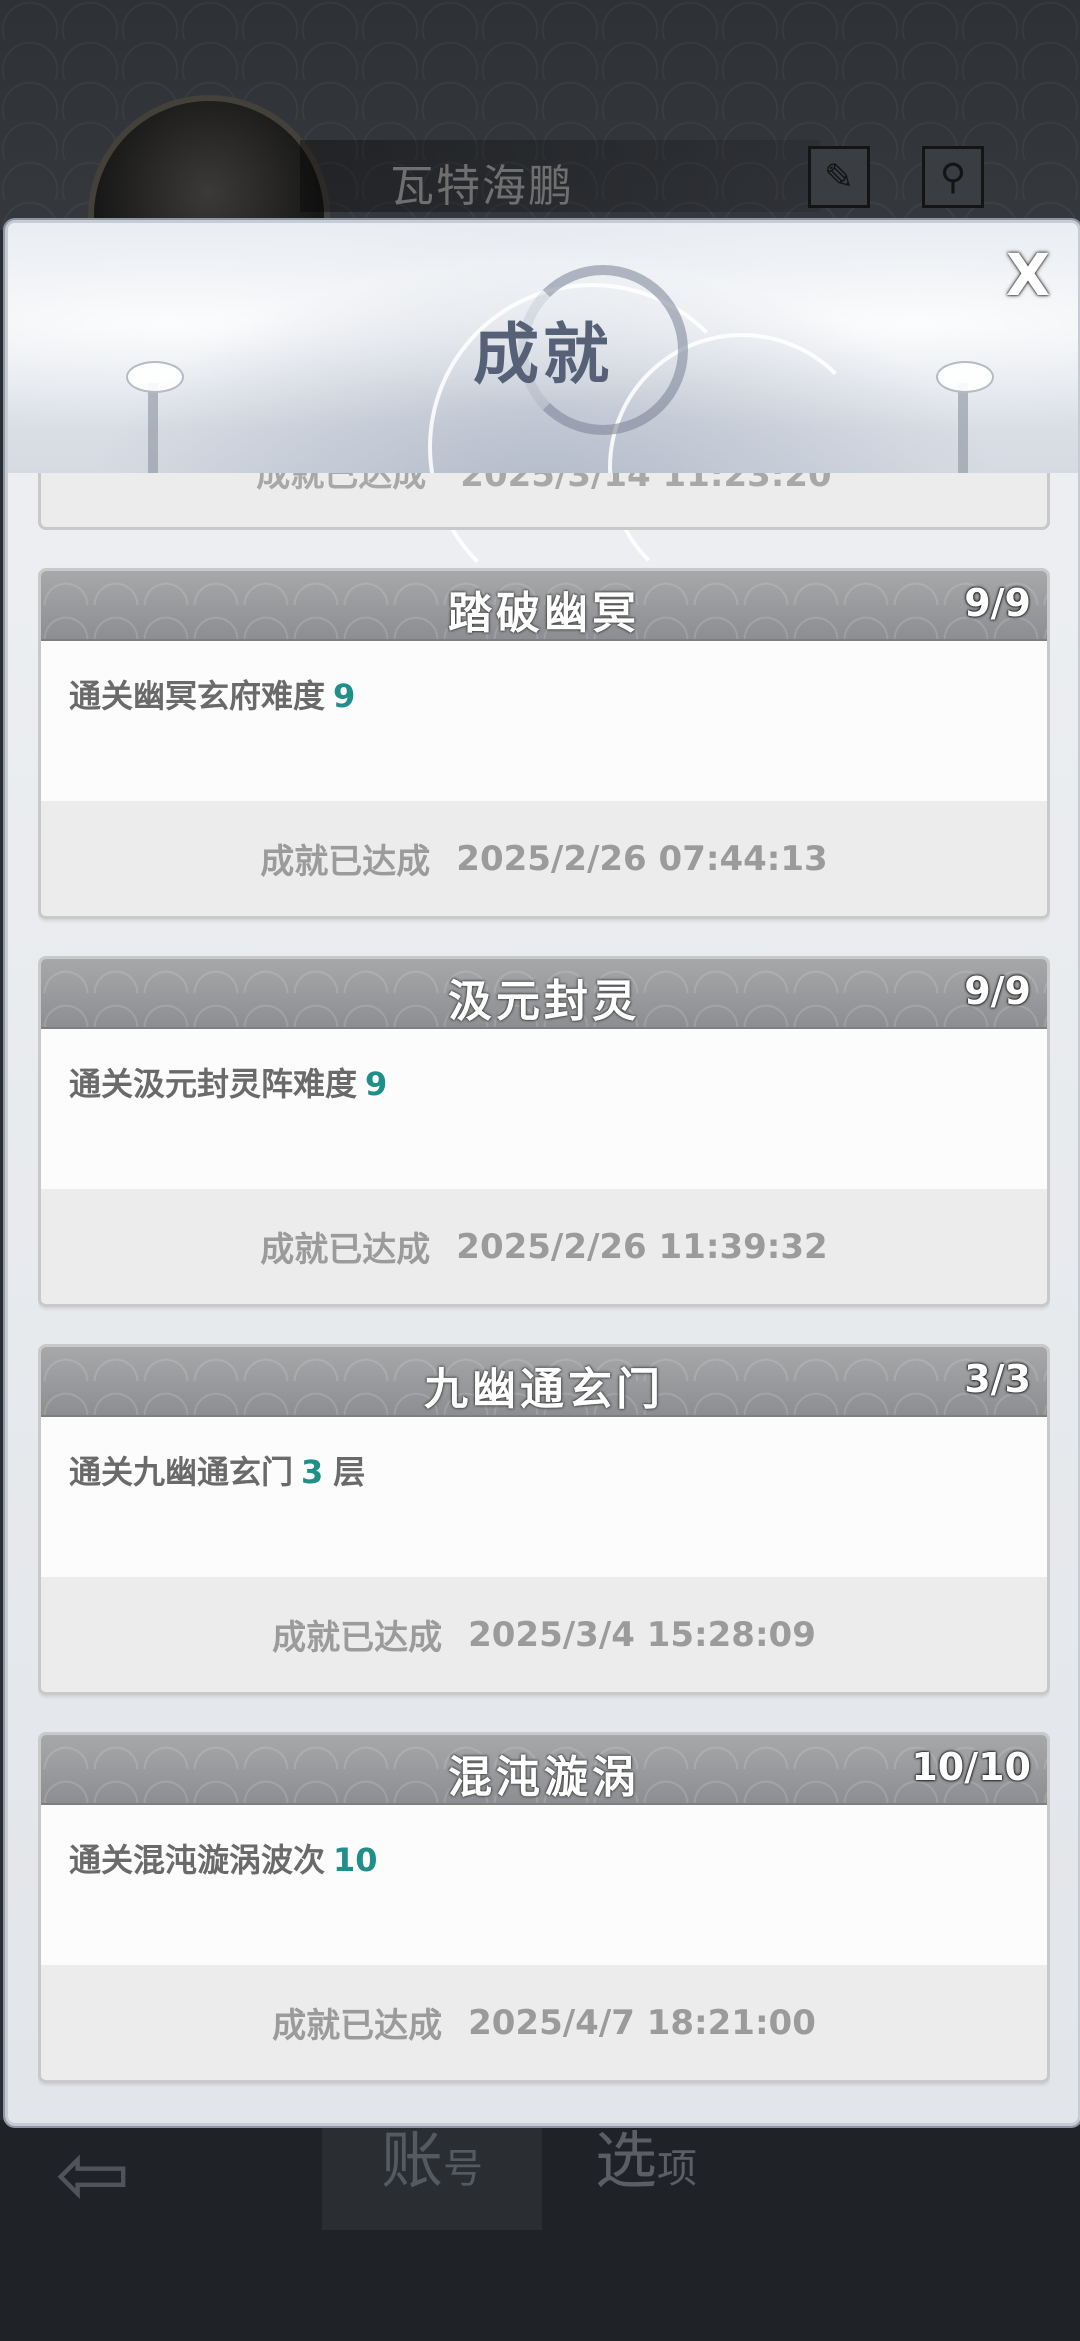  Describe the element at coordinates (544, 721) in the screenshot. I see `card-description: 通关幽冥玄府难度 9` at that location.